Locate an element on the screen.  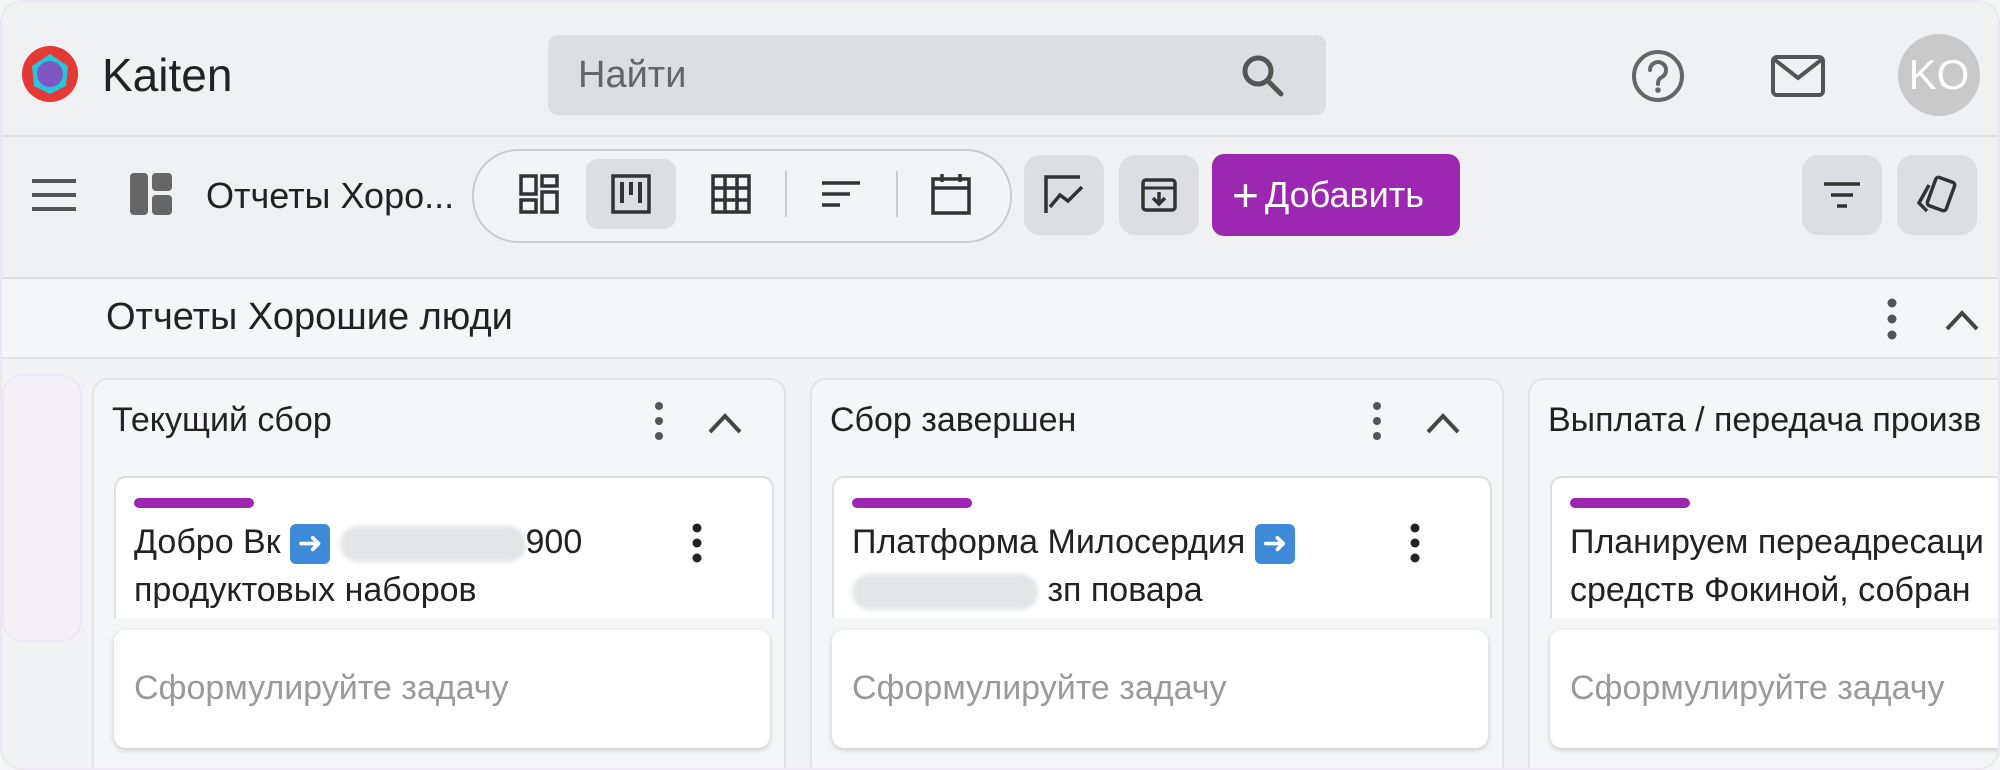
search-icon is located at coordinates (1262, 75).